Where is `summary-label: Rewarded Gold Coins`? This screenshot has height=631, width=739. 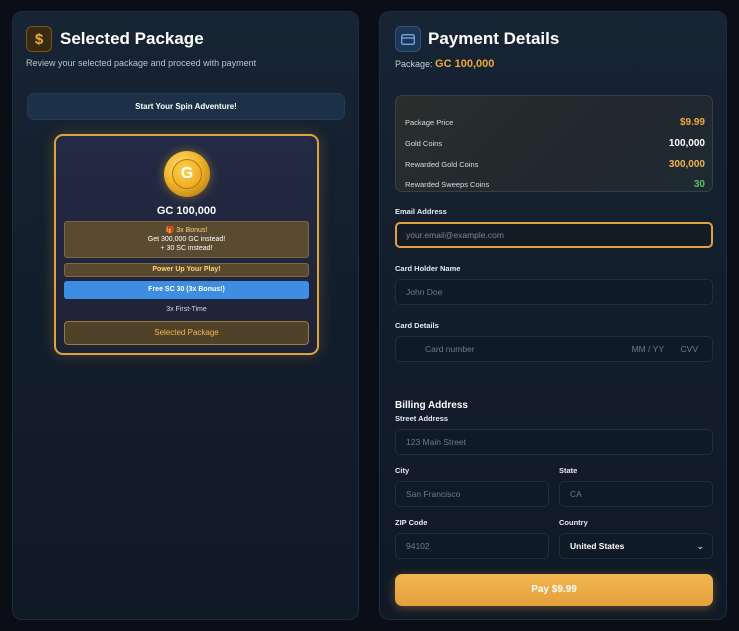 summary-label: Rewarded Gold Coins is located at coordinates (442, 164).